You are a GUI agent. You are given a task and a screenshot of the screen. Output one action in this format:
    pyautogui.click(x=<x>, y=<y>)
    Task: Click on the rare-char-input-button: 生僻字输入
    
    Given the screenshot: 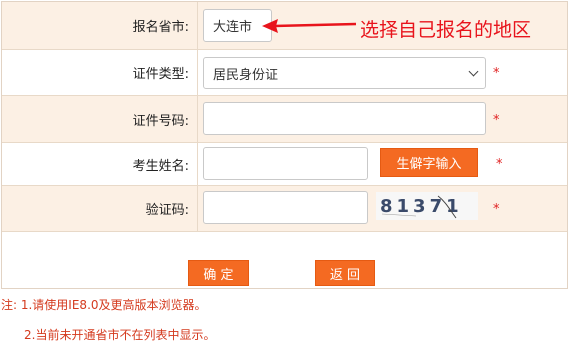 What is the action you would take?
    pyautogui.click(x=429, y=162)
    